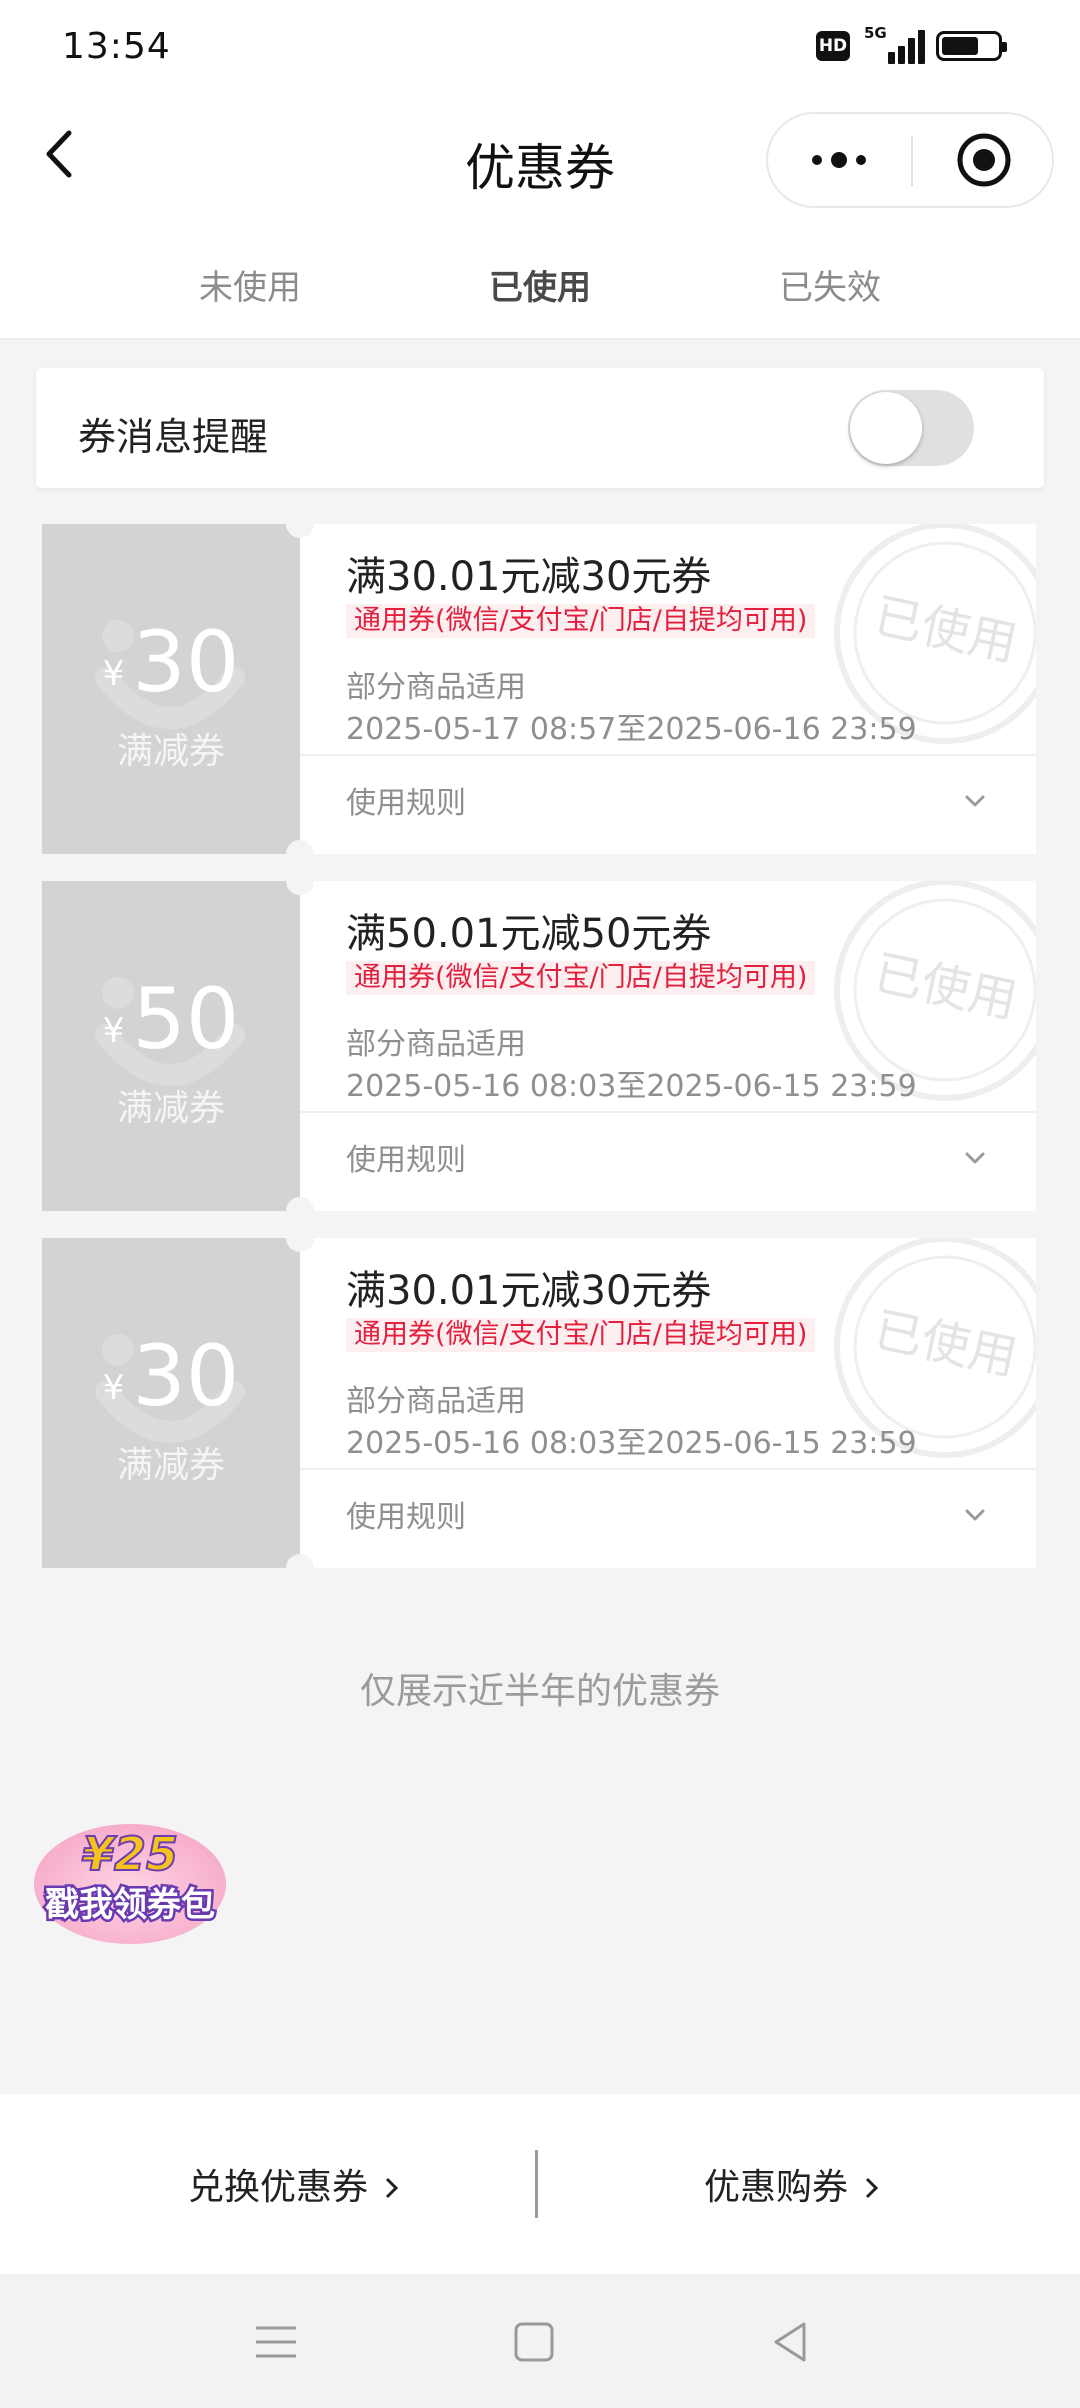  I want to click on capsule-divider, so click(912, 161).